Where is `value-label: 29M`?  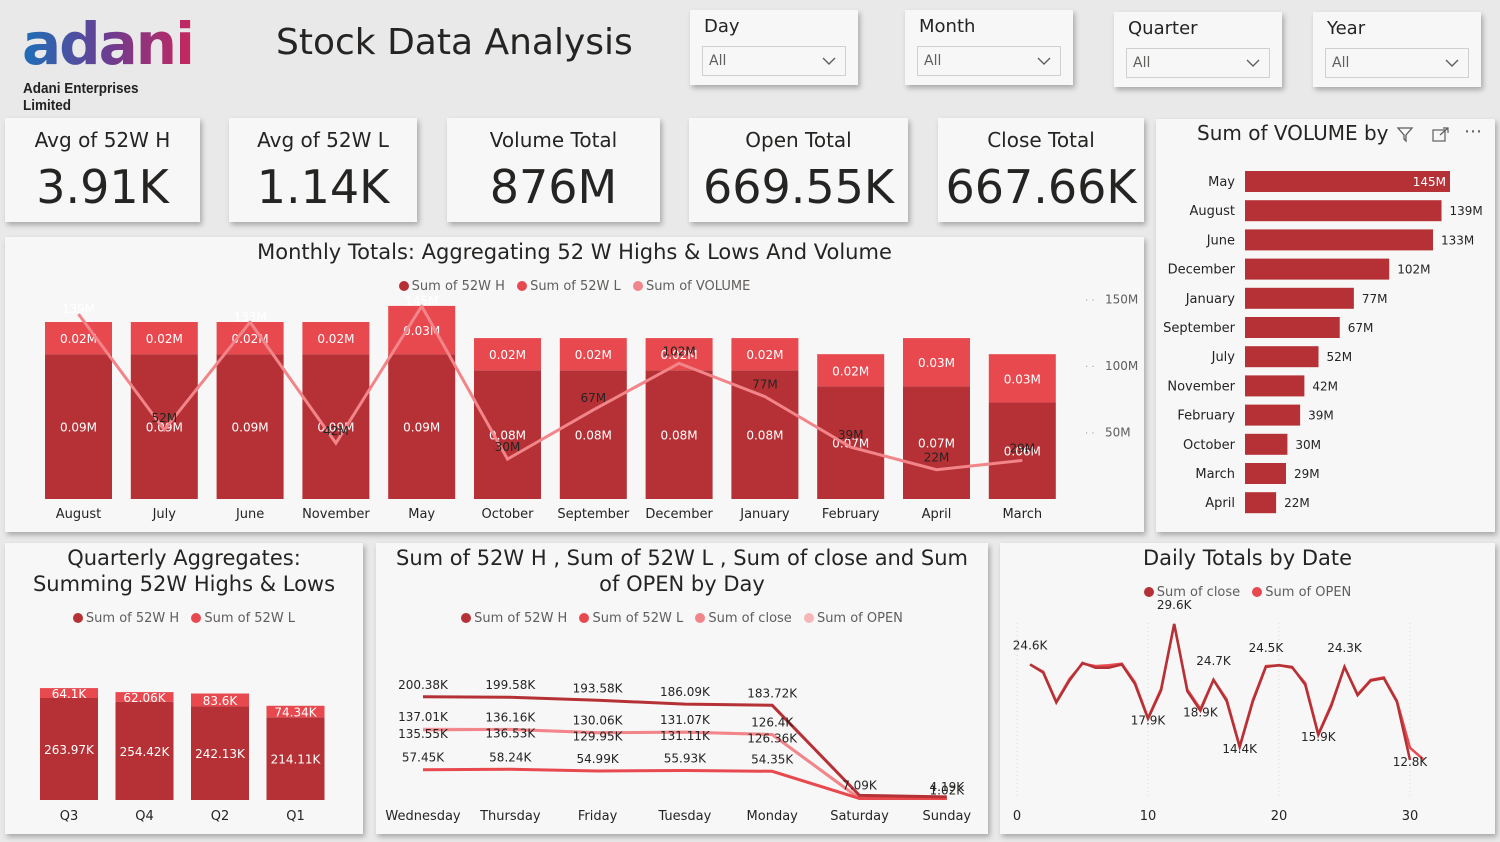
value-label: 29M is located at coordinates (1307, 474).